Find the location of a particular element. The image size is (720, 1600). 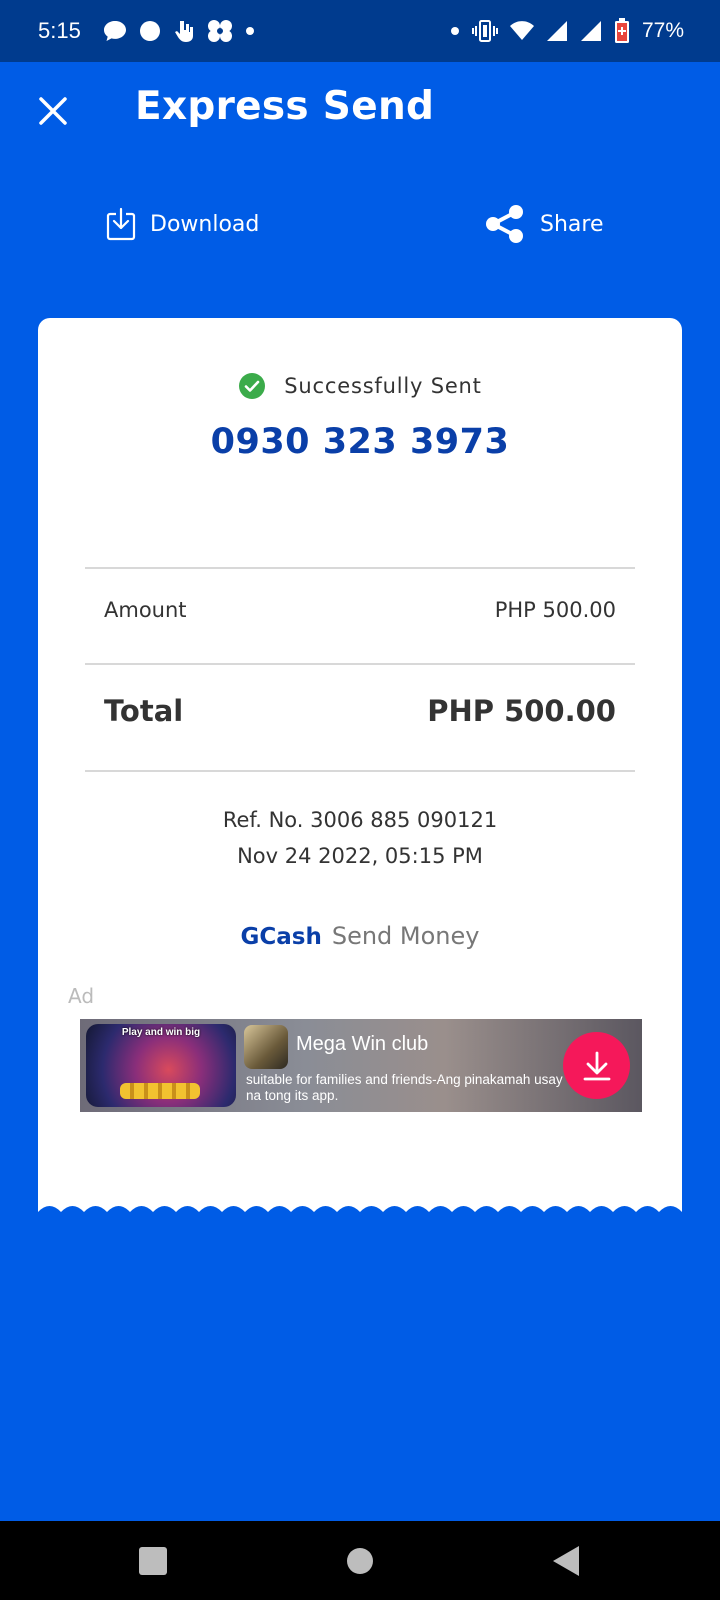

download-icon is located at coordinates (121, 224).